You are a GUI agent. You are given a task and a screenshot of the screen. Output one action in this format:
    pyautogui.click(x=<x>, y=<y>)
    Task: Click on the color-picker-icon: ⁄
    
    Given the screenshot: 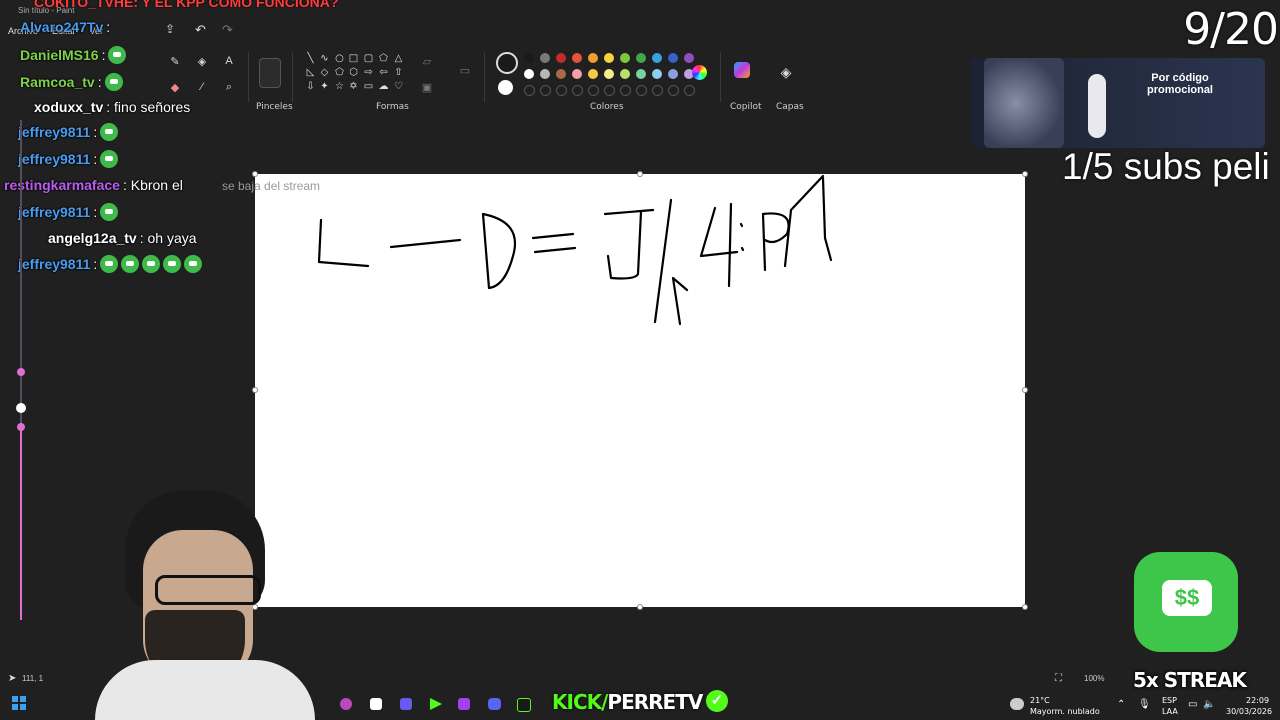 What is the action you would take?
    pyautogui.click(x=202, y=87)
    